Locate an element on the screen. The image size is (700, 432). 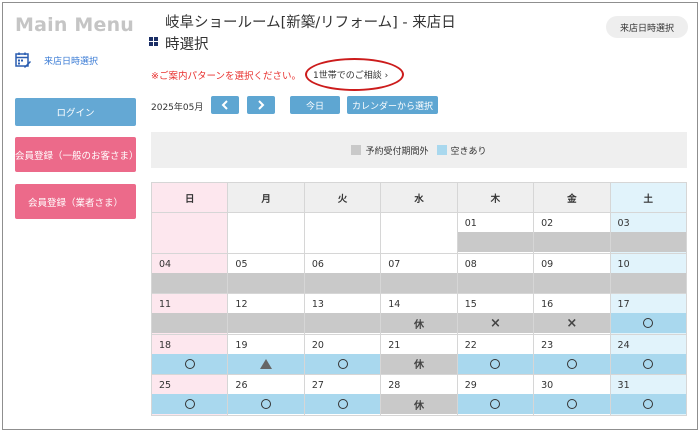
calendar-day-cell: 21 休 is located at coordinates (419, 354).